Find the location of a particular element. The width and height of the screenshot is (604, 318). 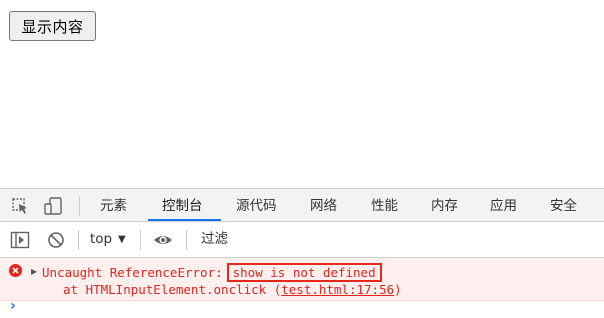

tab-elements: 元素 is located at coordinates (113, 205).